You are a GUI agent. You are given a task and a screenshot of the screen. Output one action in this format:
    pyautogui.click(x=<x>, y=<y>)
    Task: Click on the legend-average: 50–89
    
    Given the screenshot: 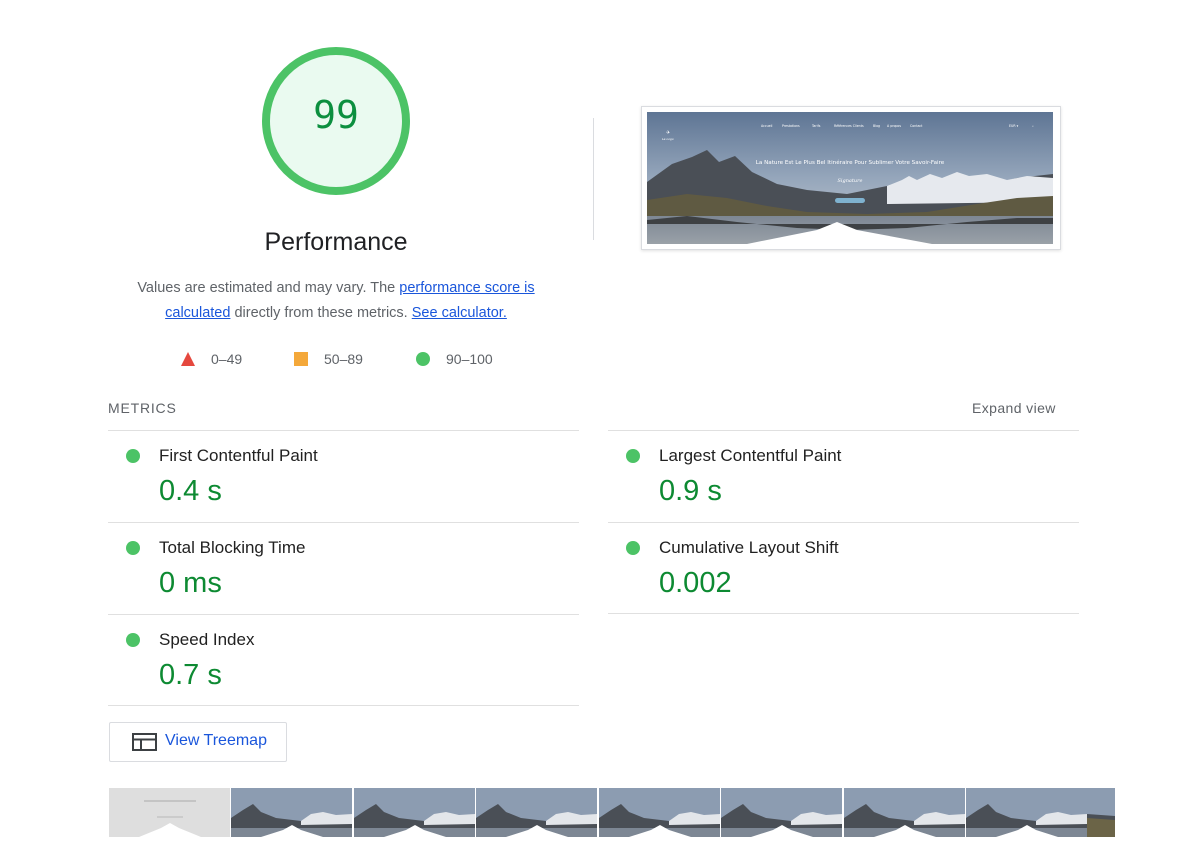 What is the action you would take?
    pyautogui.click(x=328, y=359)
    